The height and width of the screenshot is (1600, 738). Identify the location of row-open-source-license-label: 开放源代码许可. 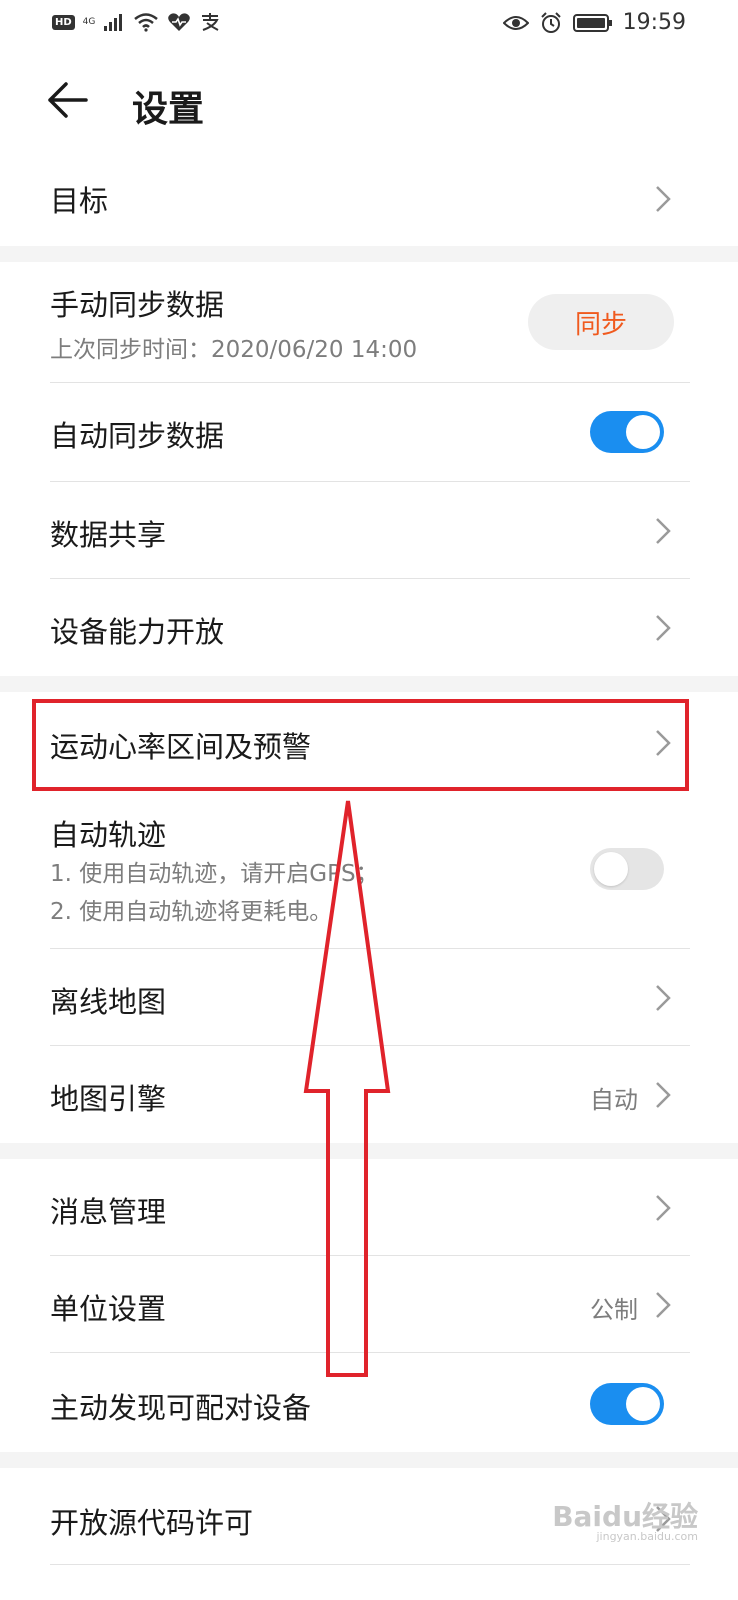
(152, 1523).